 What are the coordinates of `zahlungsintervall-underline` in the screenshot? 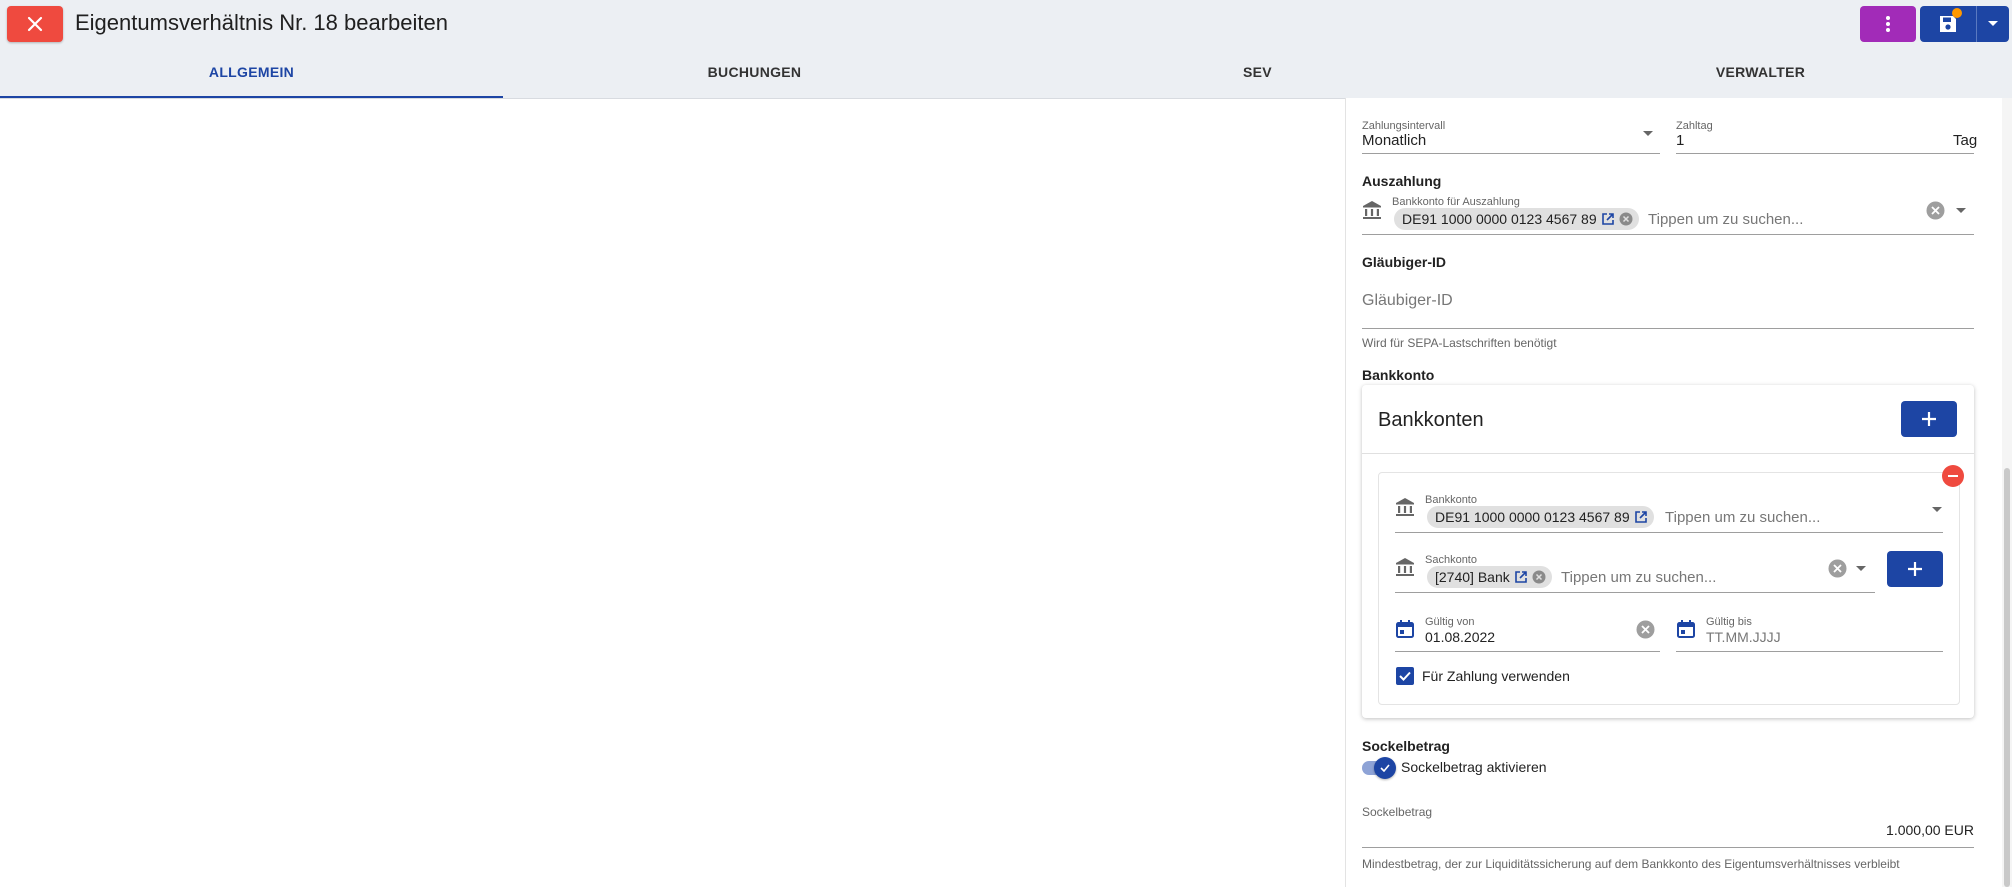 It's located at (1511, 153).